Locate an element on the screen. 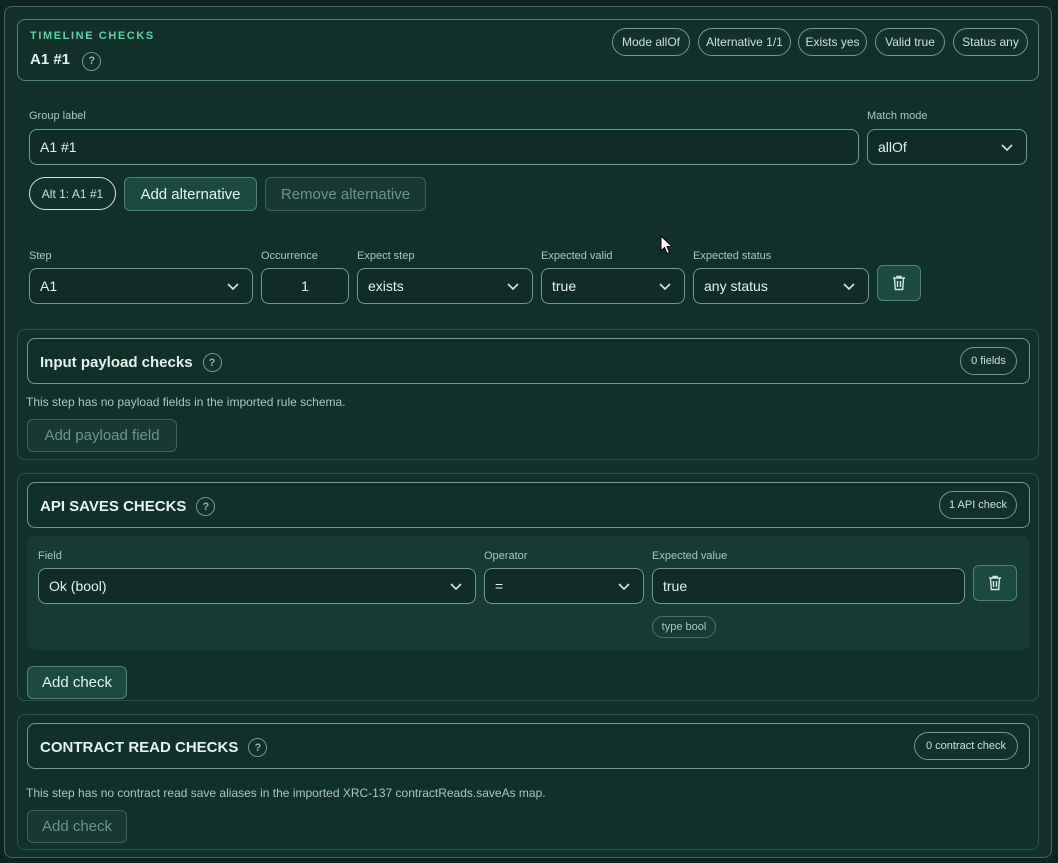 The image size is (1058, 863). expected-status-caption: Expected status is located at coordinates (732, 256).